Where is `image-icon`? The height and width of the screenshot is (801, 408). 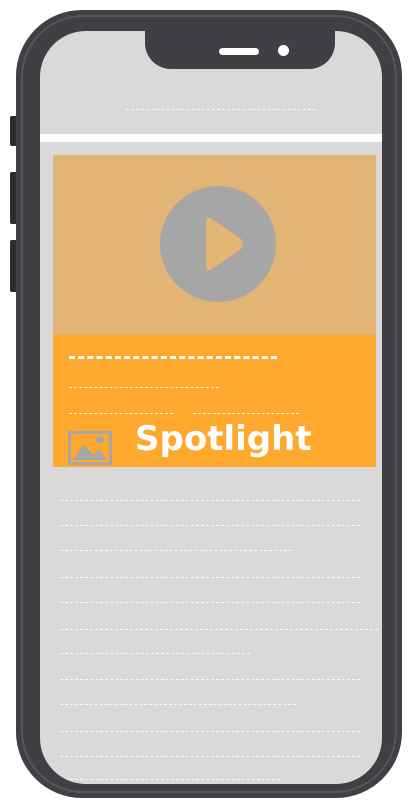 image-icon is located at coordinates (90, 450).